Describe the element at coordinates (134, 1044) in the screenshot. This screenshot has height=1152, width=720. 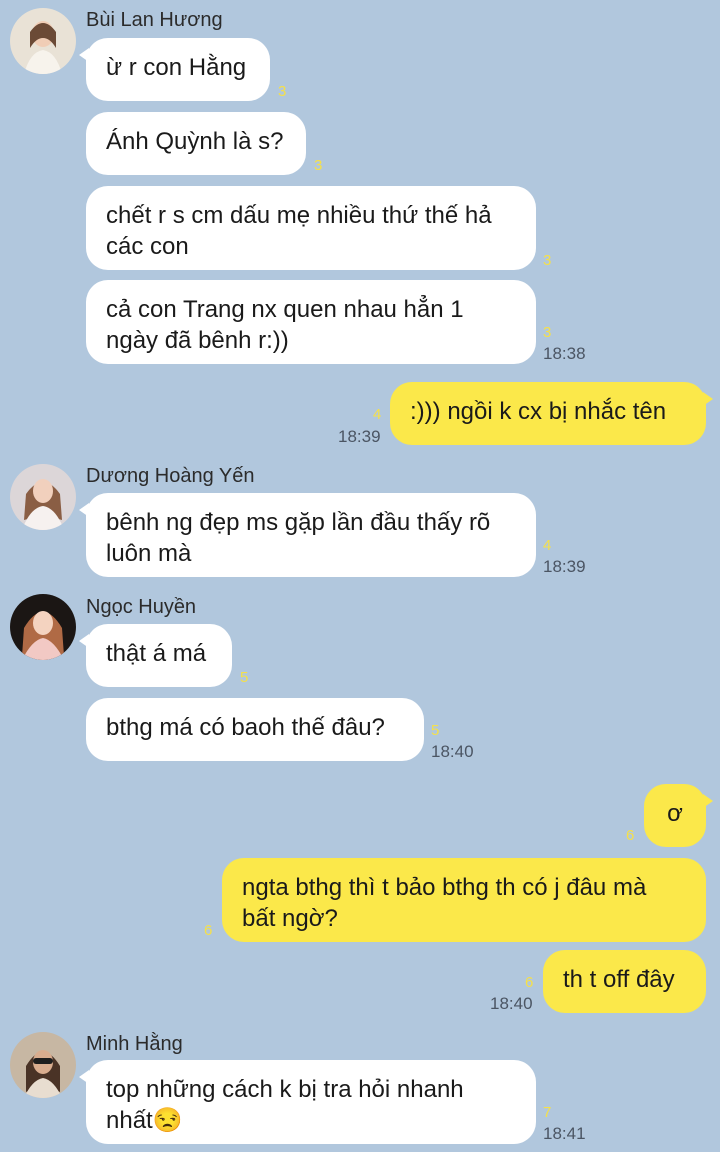
I see `sender-name: Minh Hằng` at that location.